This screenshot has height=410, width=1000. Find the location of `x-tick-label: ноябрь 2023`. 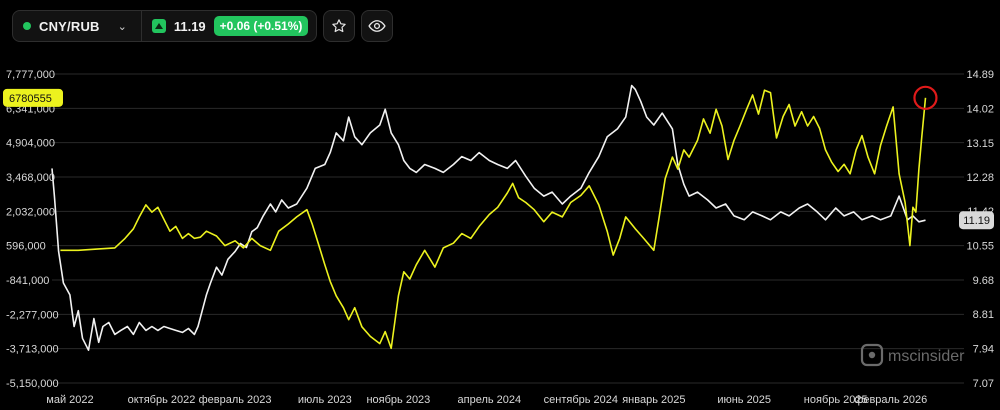

x-tick-label: ноябрь 2023 is located at coordinates (398, 400).